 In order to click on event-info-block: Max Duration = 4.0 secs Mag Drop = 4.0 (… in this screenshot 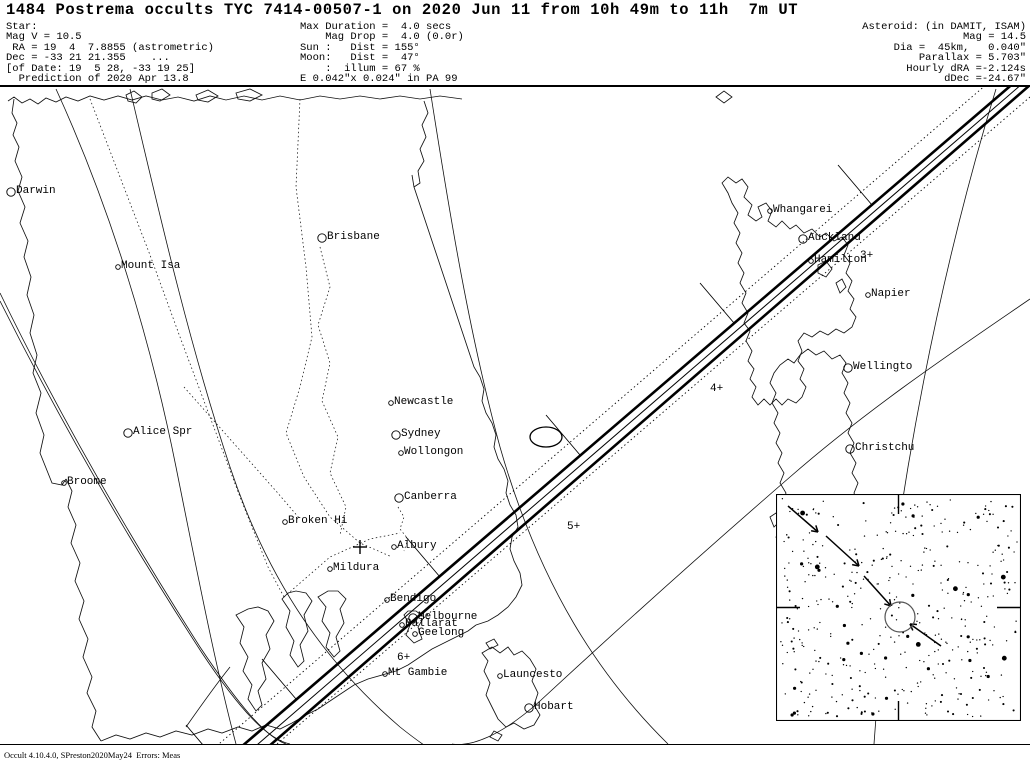, I will do `click(382, 53)`.